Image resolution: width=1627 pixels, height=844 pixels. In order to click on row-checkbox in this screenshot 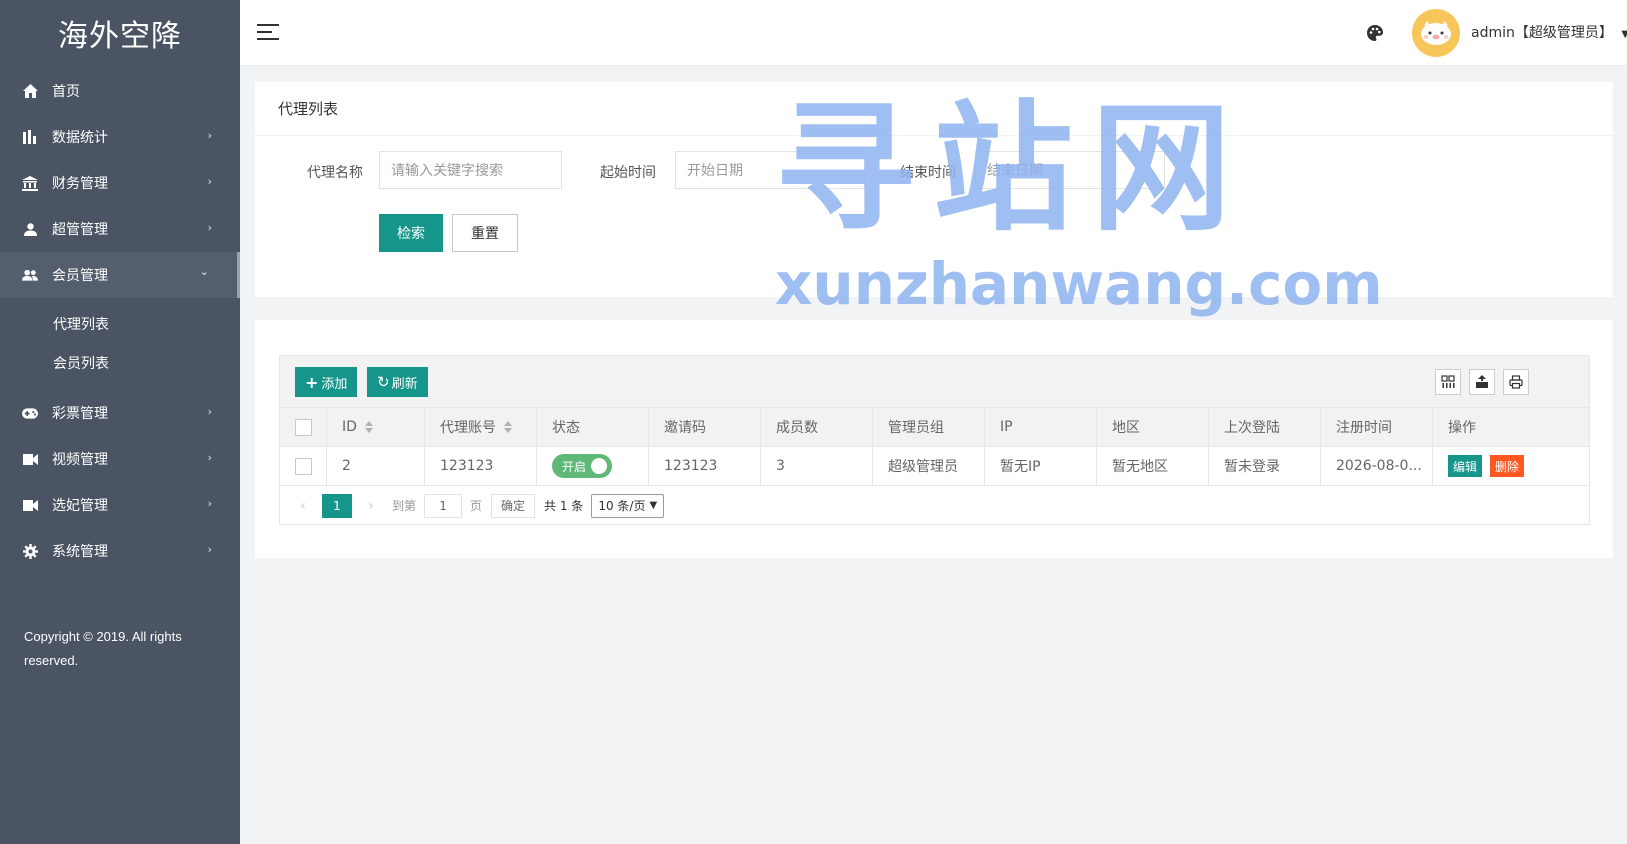, I will do `click(303, 466)`.